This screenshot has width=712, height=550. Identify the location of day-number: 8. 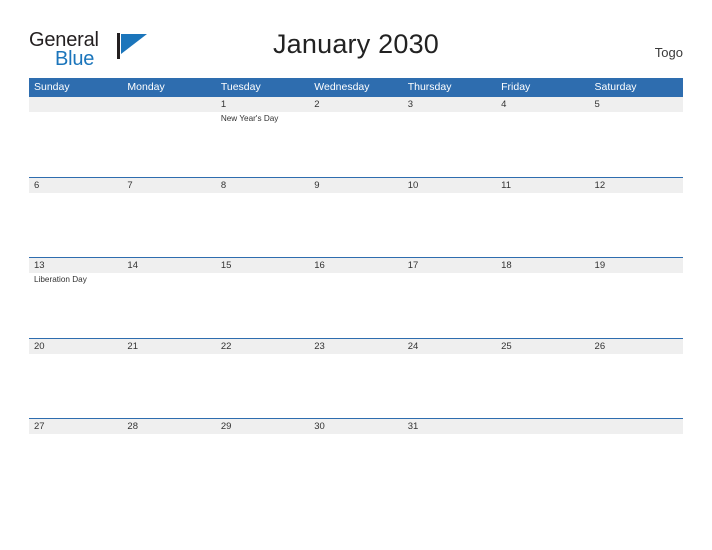
(223, 185).